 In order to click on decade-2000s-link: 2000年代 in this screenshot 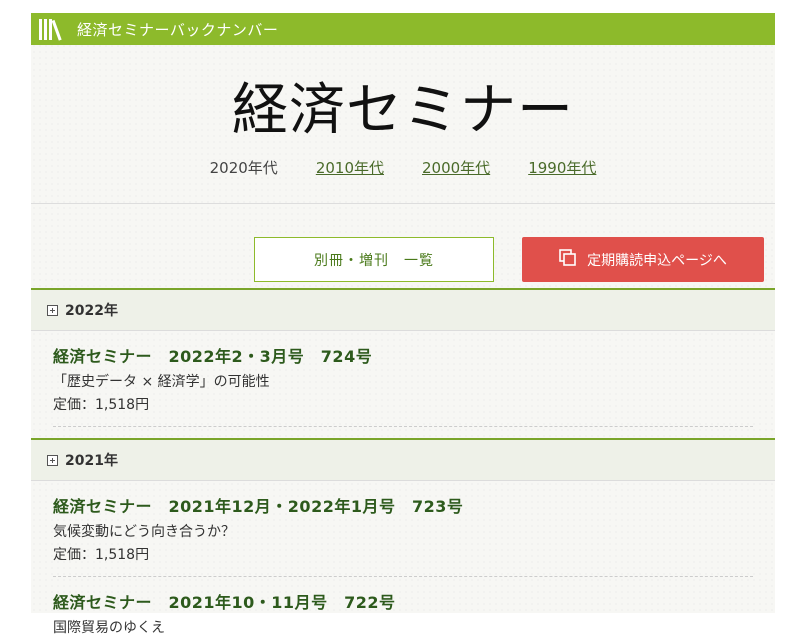, I will do `click(456, 167)`.